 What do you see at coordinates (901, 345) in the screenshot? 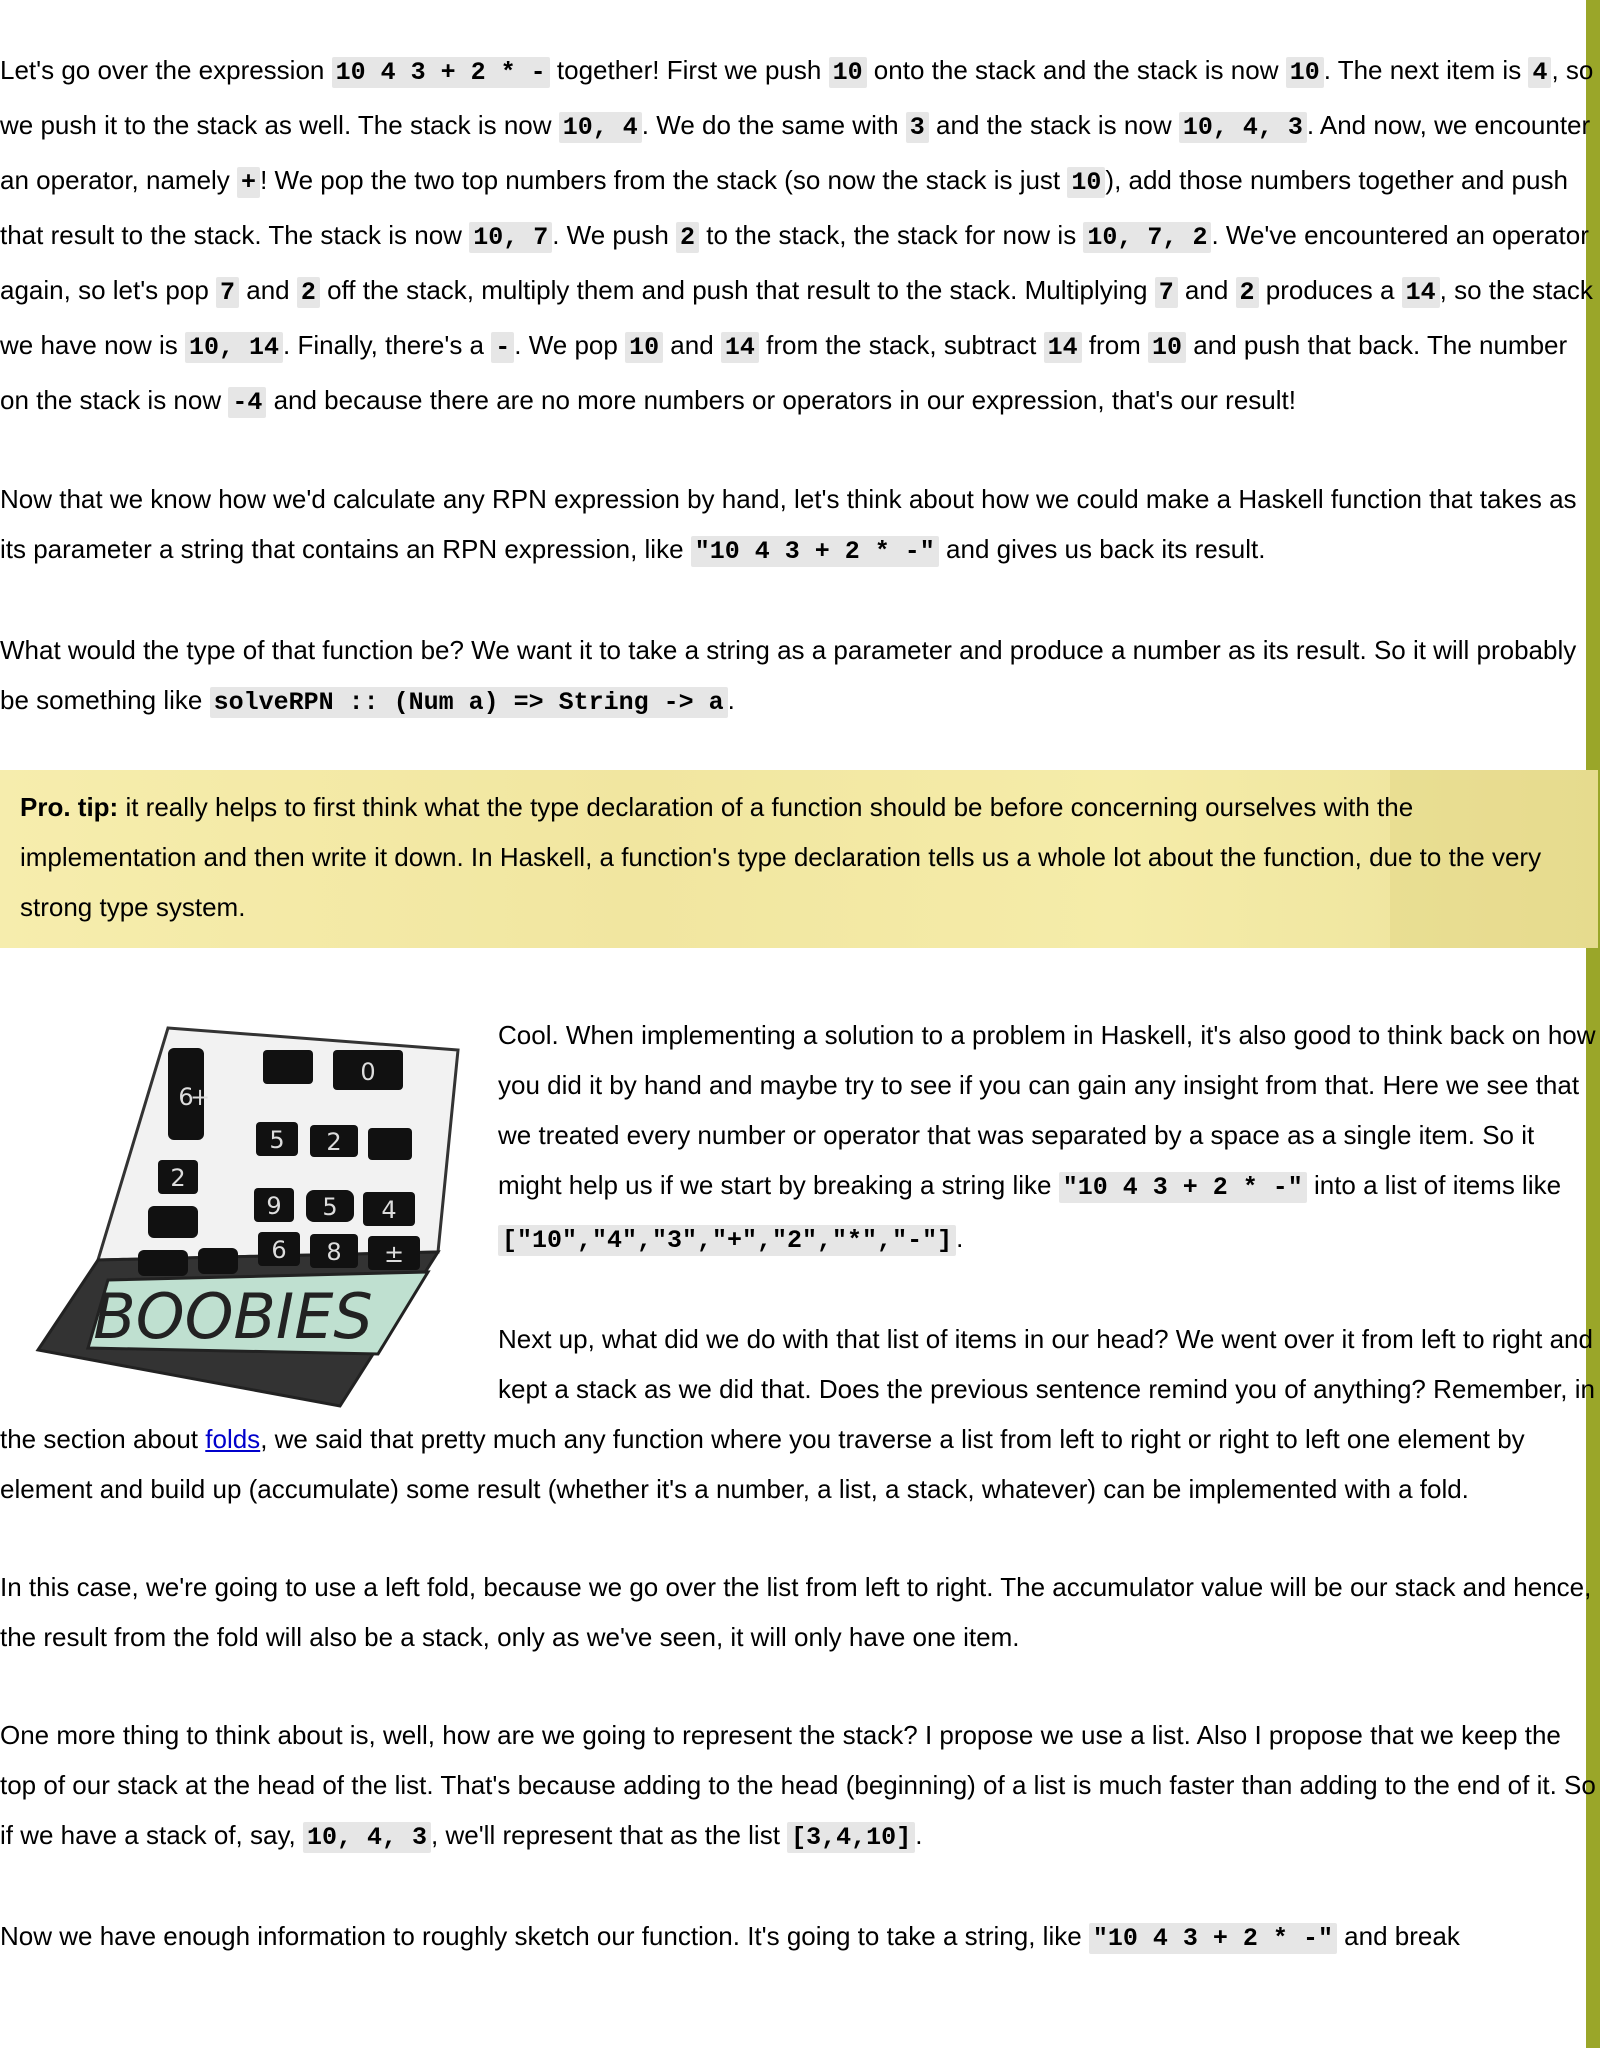
I see `text: from the stack, subtract` at bounding box center [901, 345].